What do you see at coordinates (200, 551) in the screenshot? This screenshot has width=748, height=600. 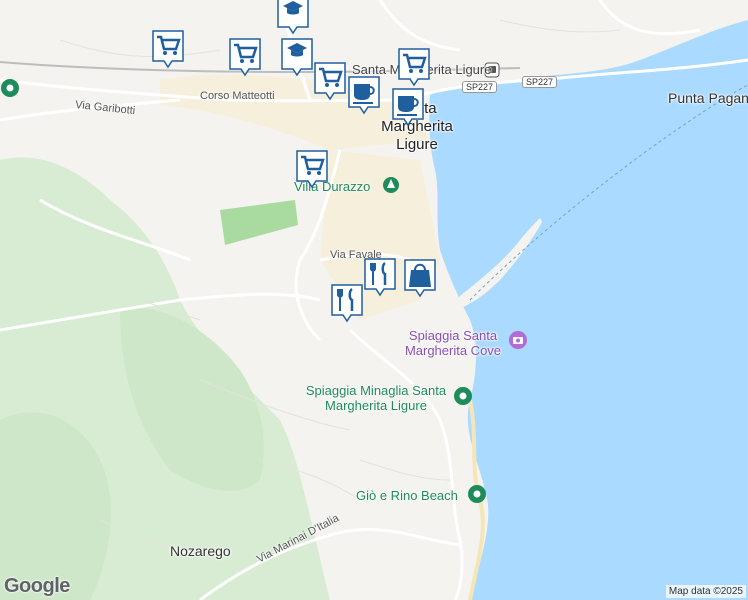 I see `place-label-nozarego: Nozarego` at bounding box center [200, 551].